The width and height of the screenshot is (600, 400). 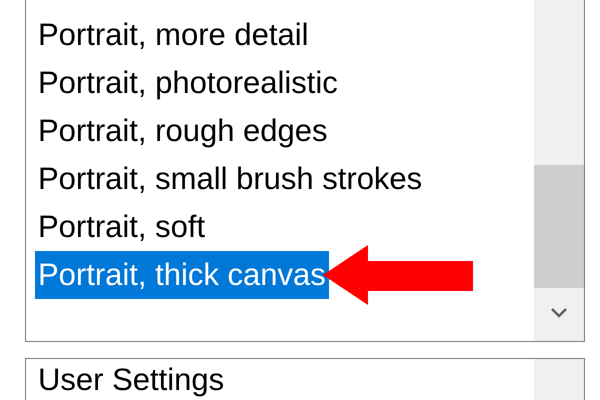 I want to click on chevron-down-icon, so click(x=559, y=313).